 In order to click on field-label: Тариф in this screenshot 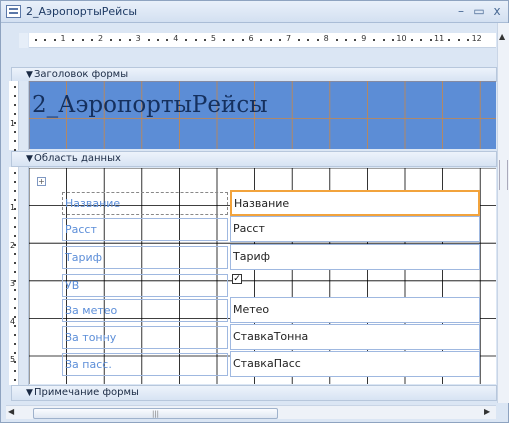, I will do `click(145, 257)`.